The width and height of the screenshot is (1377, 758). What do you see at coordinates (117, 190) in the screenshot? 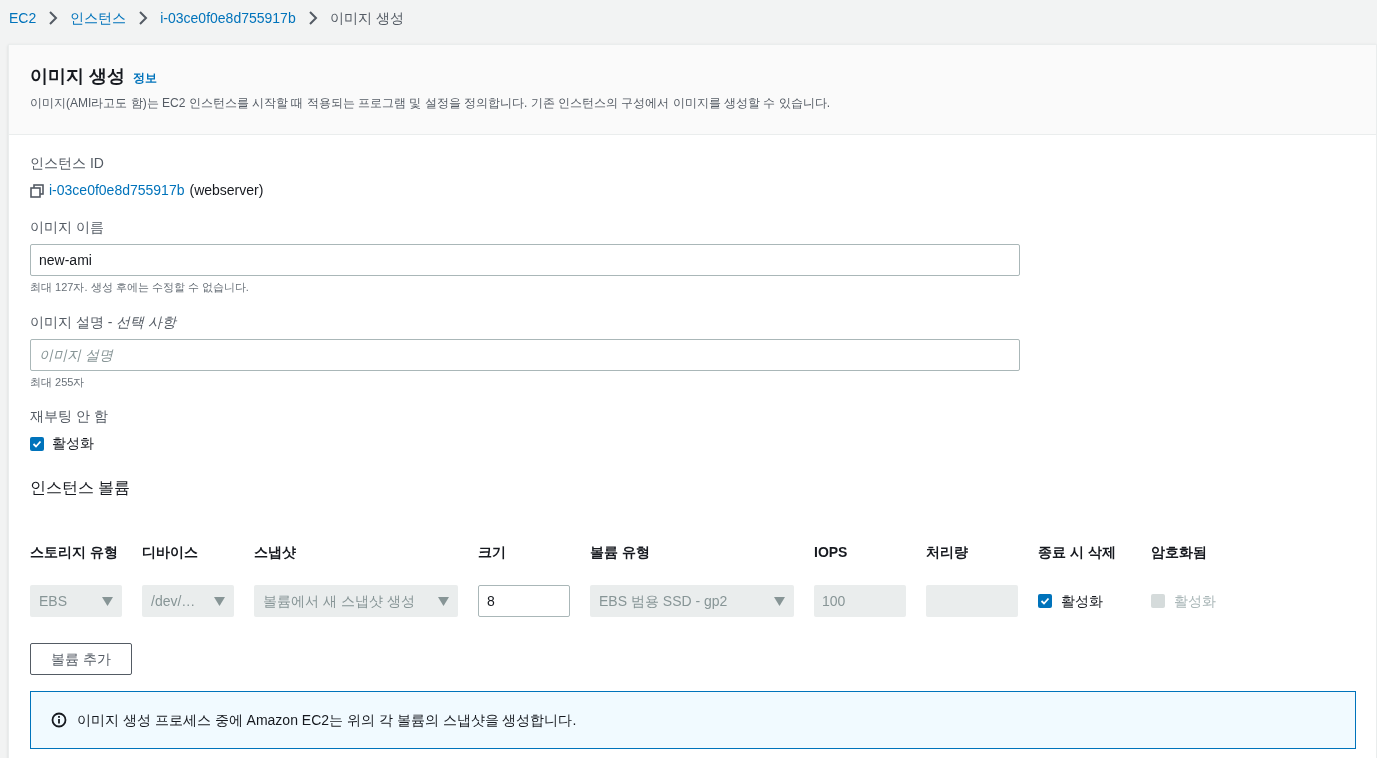
I see `instance-link: i-03ce0f0e8d755917b` at bounding box center [117, 190].